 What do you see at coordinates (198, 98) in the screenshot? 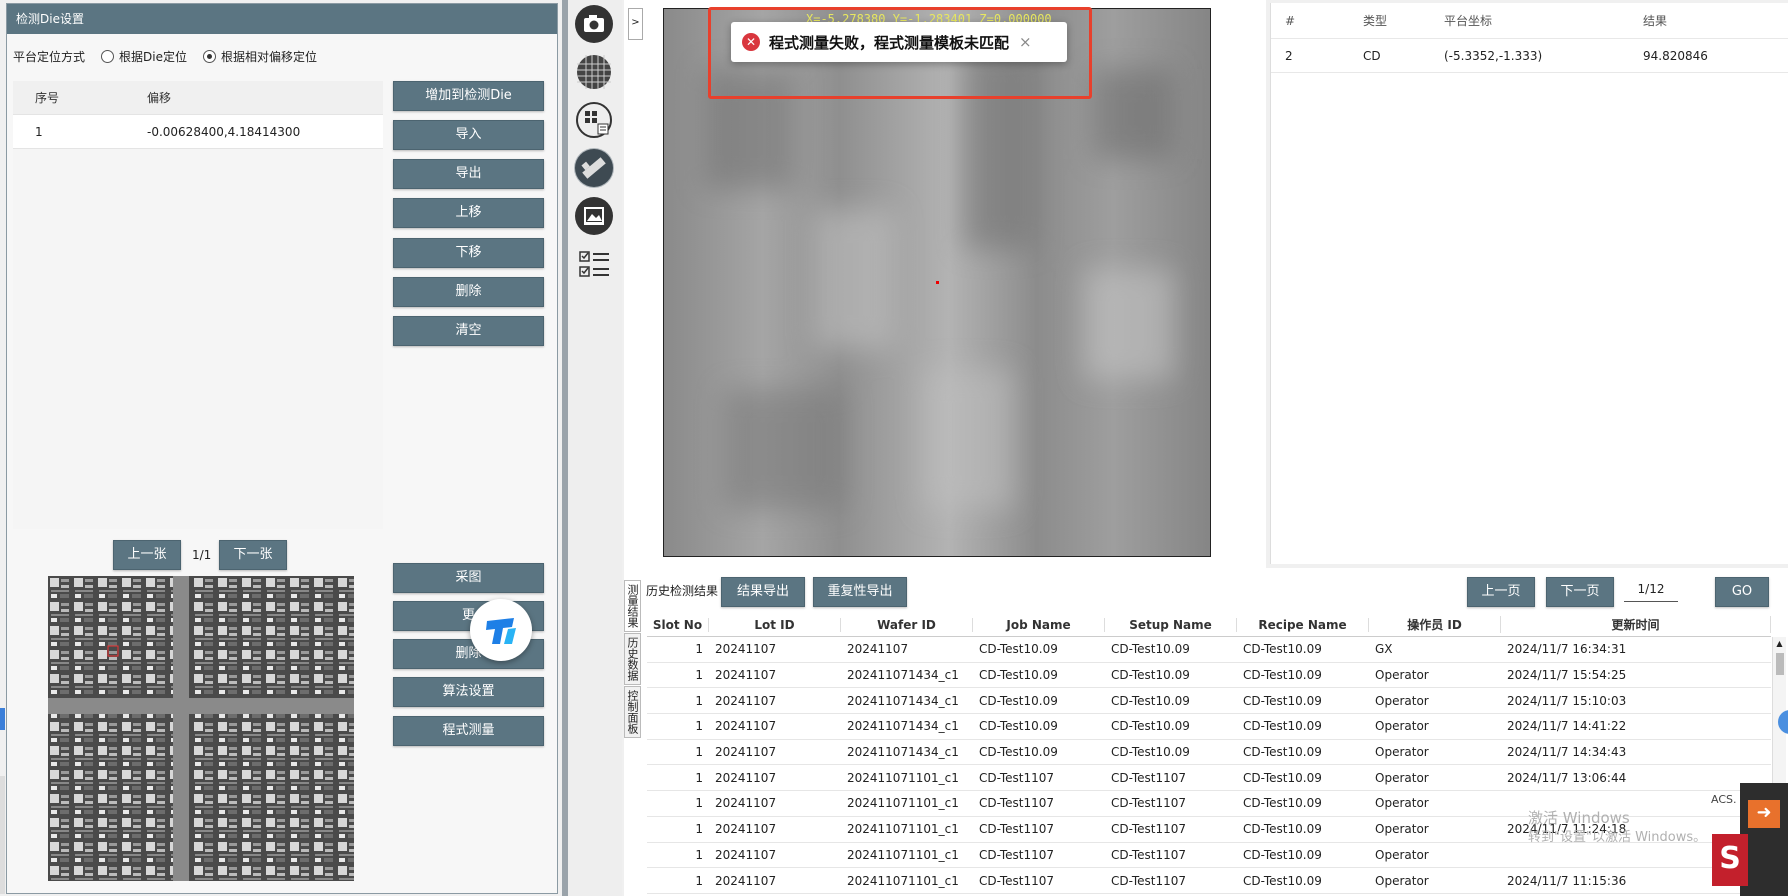
I see `table-header: 序号 偏移` at bounding box center [198, 98].